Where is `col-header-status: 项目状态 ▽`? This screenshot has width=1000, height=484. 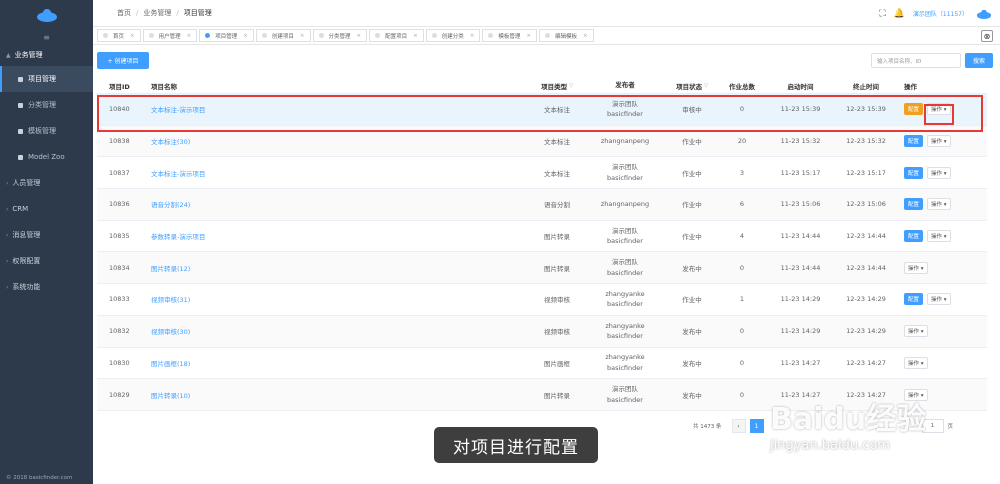 col-header-status: 项目状态 ▽ is located at coordinates (692, 86).